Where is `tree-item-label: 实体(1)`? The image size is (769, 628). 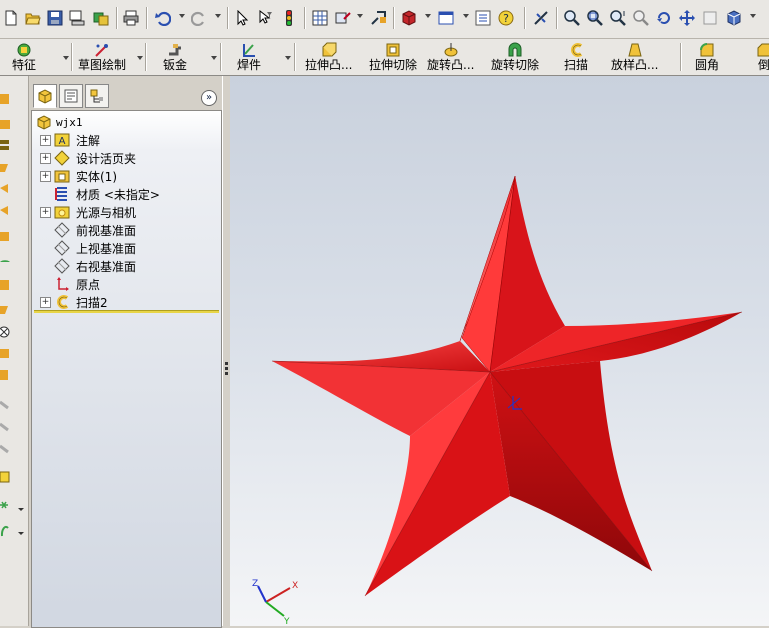 tree-item-label: 实体(1) is located at coordinates (96, 176).